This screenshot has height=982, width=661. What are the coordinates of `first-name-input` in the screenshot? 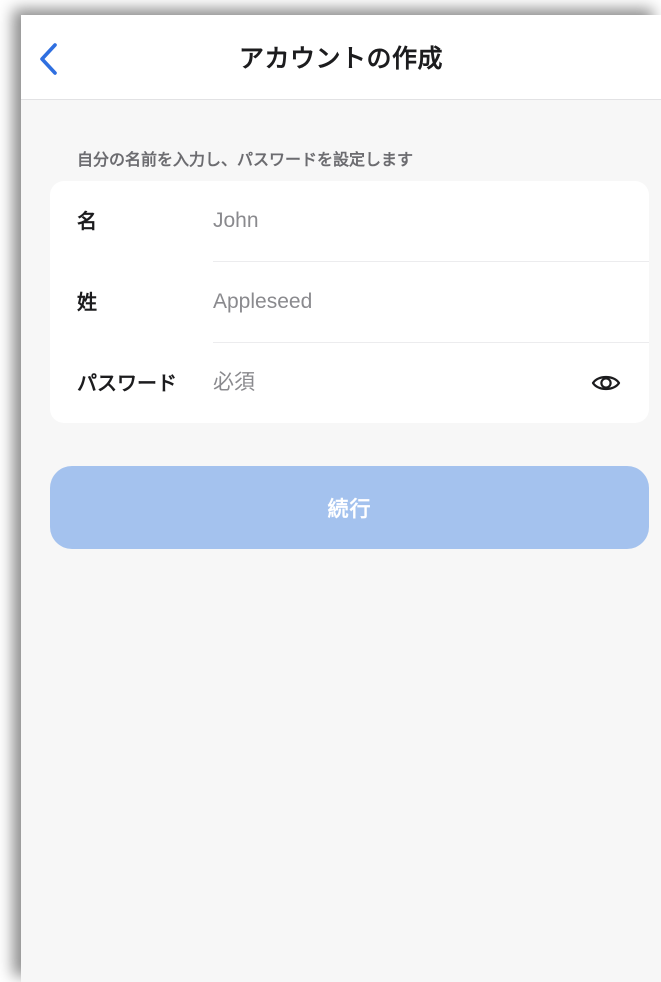 It's located at (398, 221).